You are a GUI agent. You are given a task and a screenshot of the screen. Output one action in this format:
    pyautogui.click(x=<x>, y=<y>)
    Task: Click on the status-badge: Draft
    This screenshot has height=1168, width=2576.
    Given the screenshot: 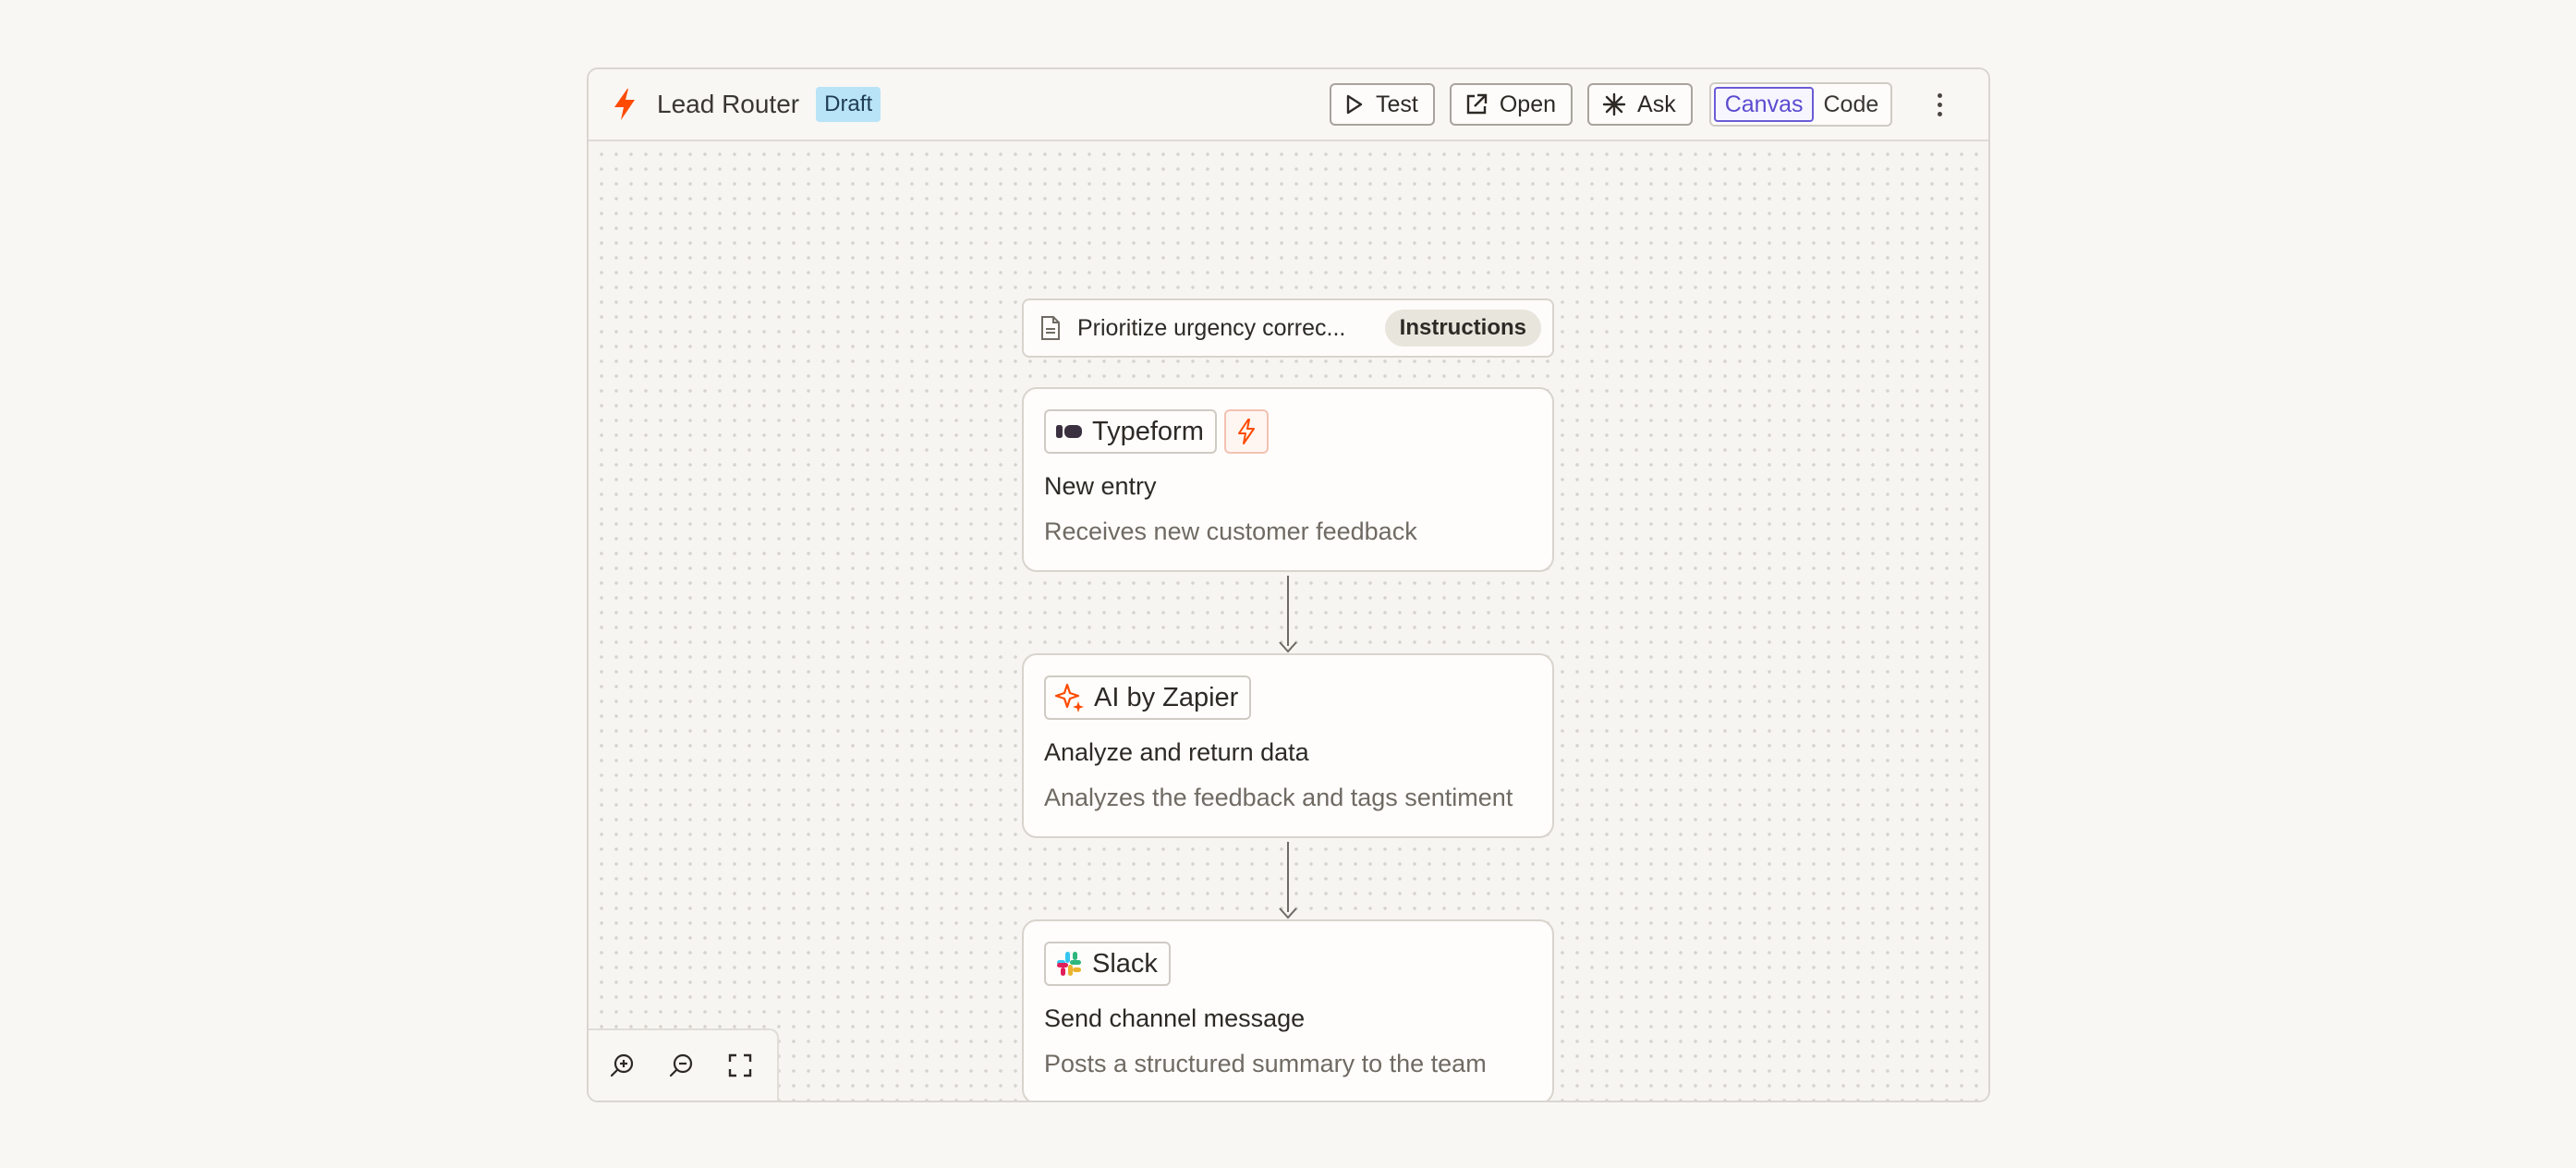 What is the action you would take?
    pyautogui.click(x=848, y=105)
    